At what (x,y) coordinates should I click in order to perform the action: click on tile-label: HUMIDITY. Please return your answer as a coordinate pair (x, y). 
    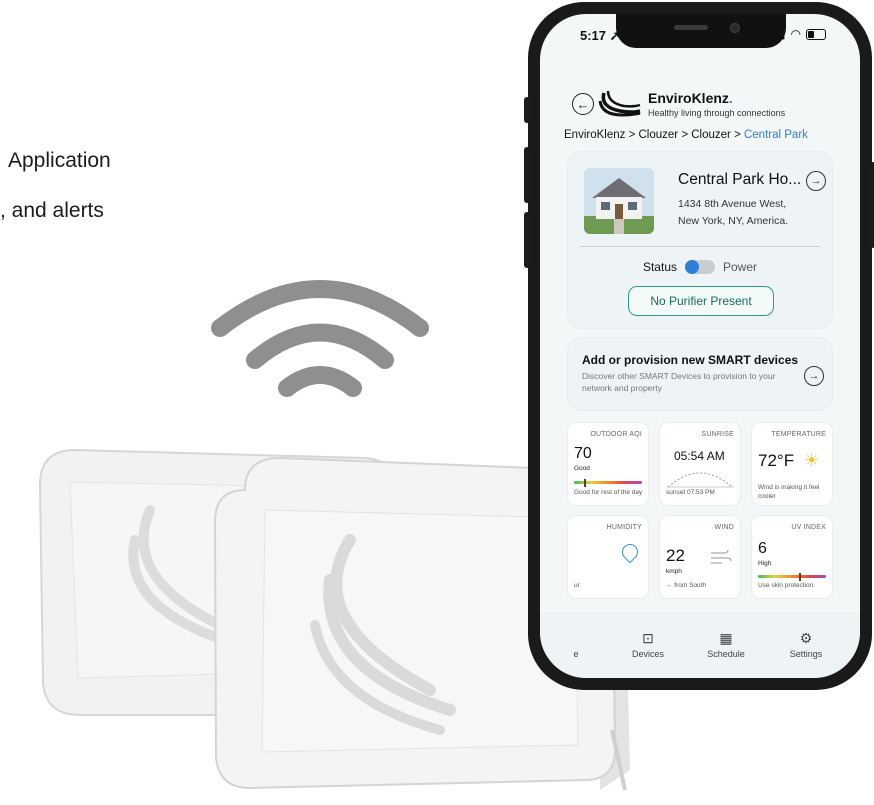
    Looking at the image, I should click on (624, 527).